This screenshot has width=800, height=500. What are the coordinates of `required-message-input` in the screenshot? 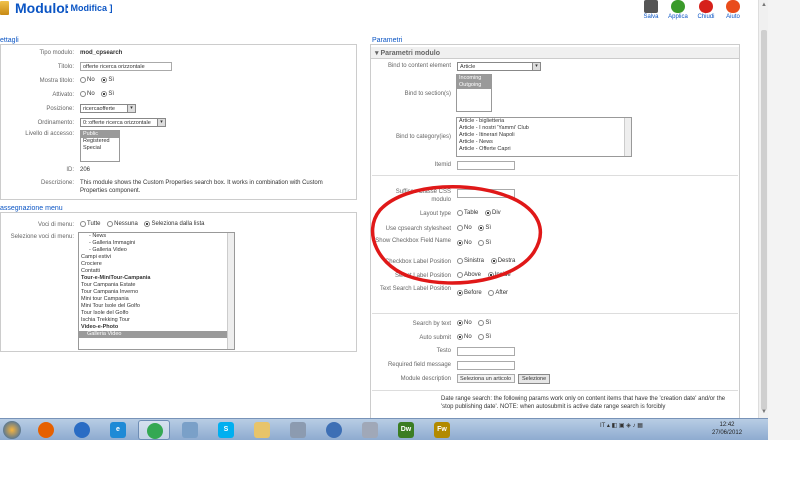 It's located at (486, 365).